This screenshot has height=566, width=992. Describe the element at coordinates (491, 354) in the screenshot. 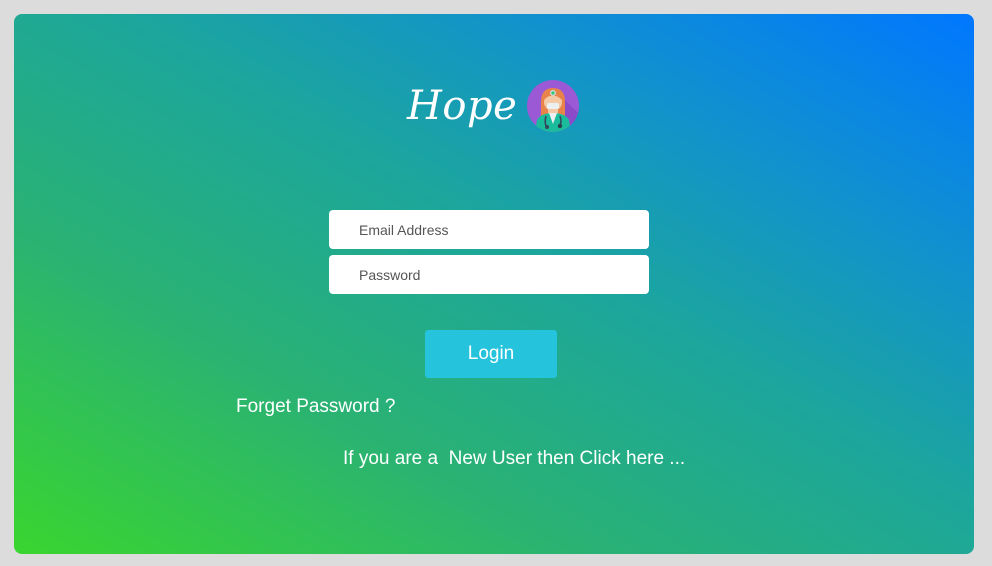

I see `login-button: Login` at that location.